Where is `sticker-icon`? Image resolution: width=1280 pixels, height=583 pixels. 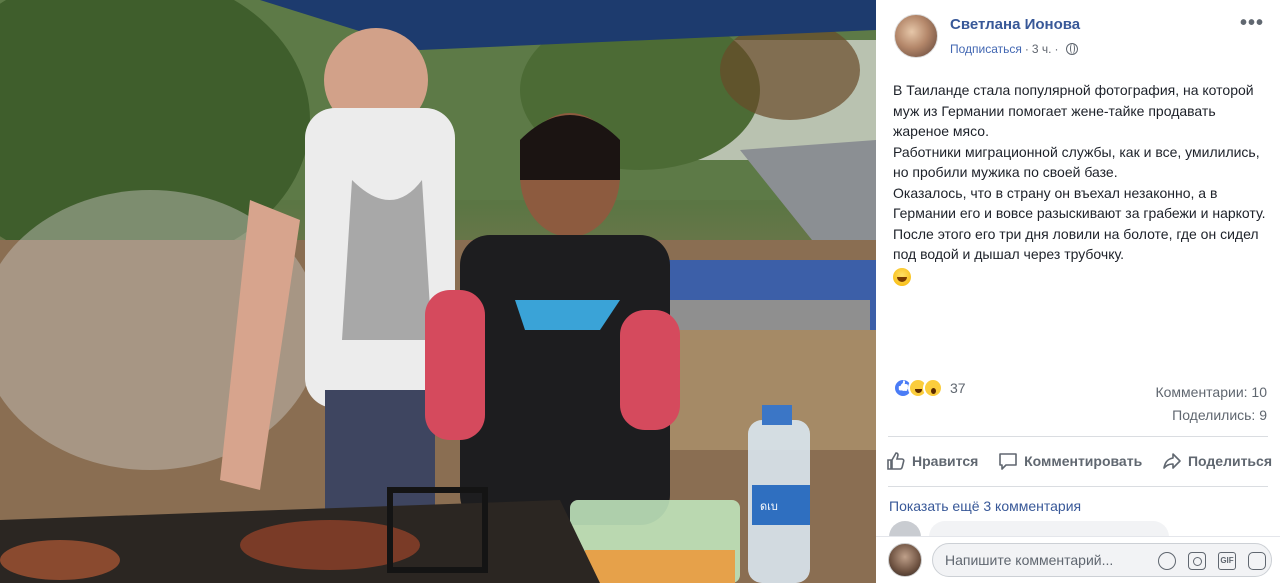 sticker-icon is located at coordinates (1257, 561).